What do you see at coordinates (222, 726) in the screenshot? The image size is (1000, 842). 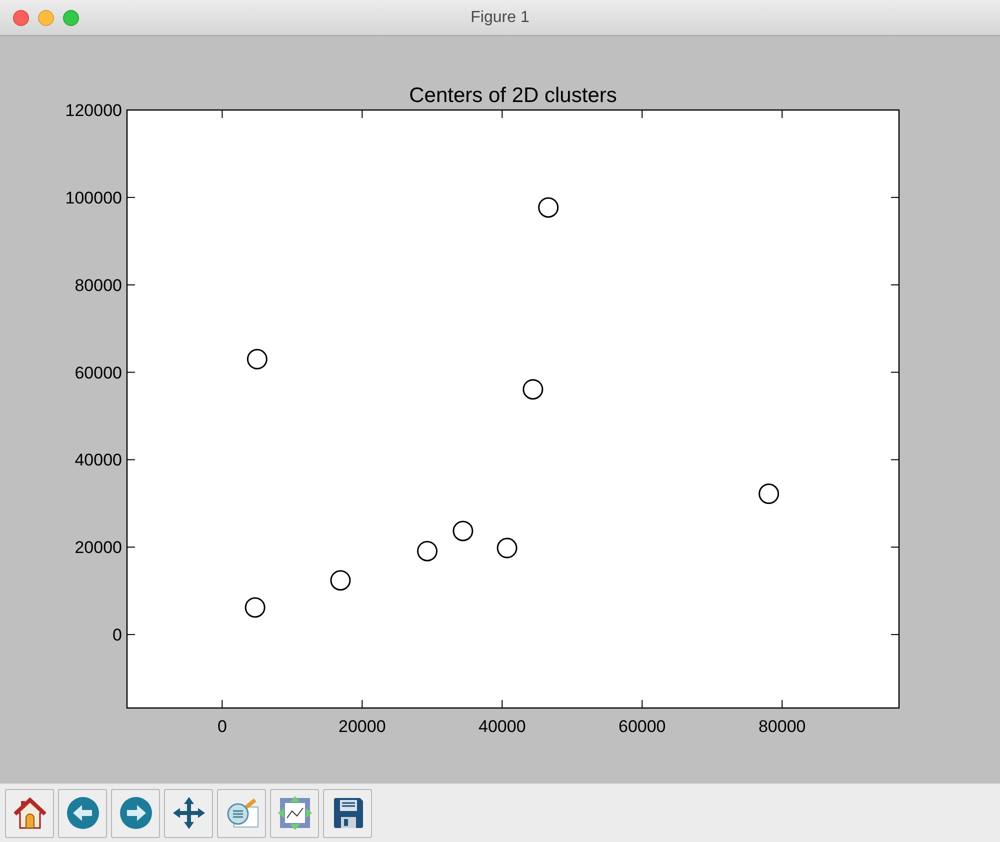 I see `x-tick-label: 0` at bounding box center [222, 726].